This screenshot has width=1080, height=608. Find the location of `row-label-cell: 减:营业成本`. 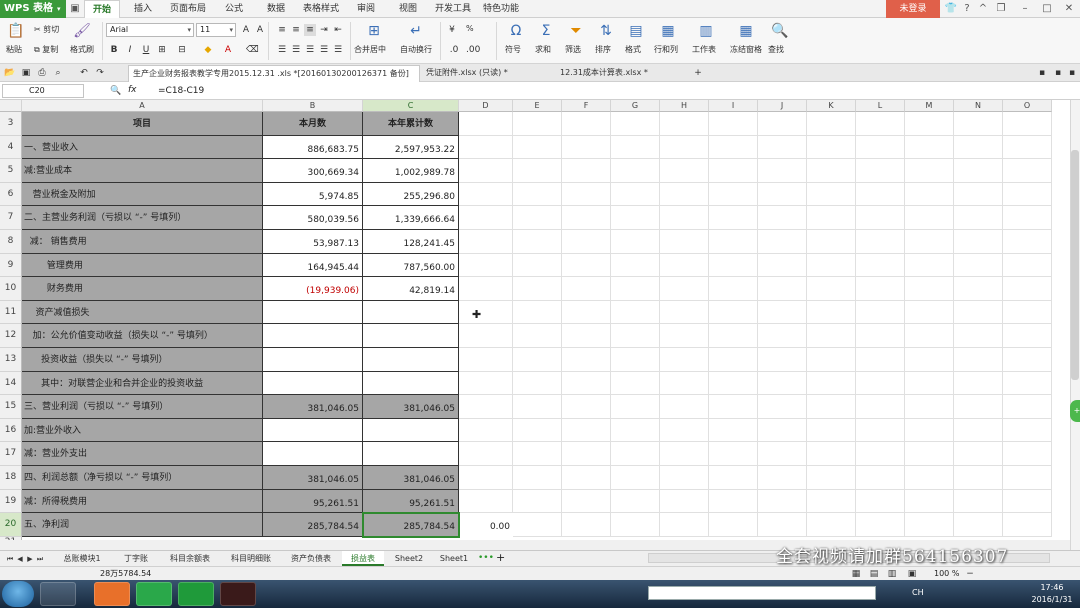

row-label-cell: 减:营业成本 is located at coordinates (142, 171).